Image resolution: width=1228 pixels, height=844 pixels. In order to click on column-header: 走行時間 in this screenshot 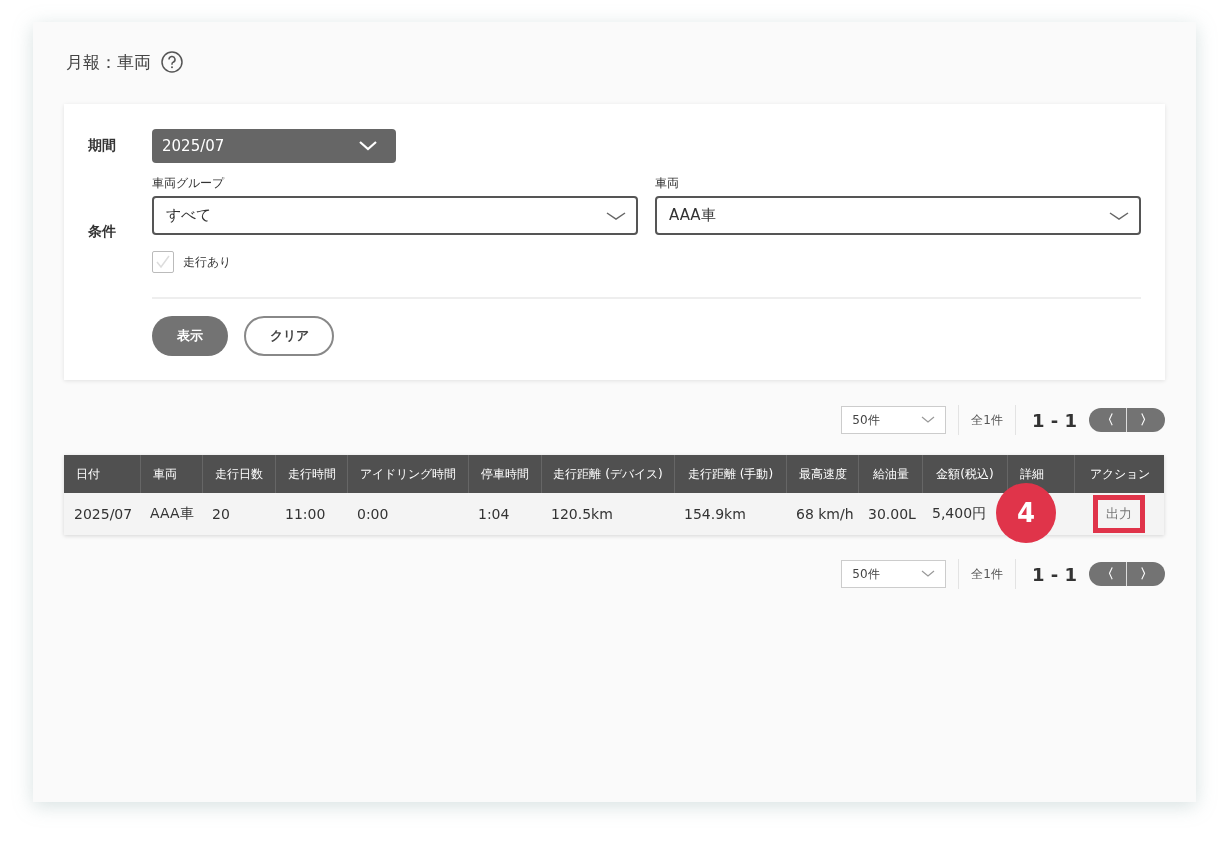, I will do `click(311, 474)`.